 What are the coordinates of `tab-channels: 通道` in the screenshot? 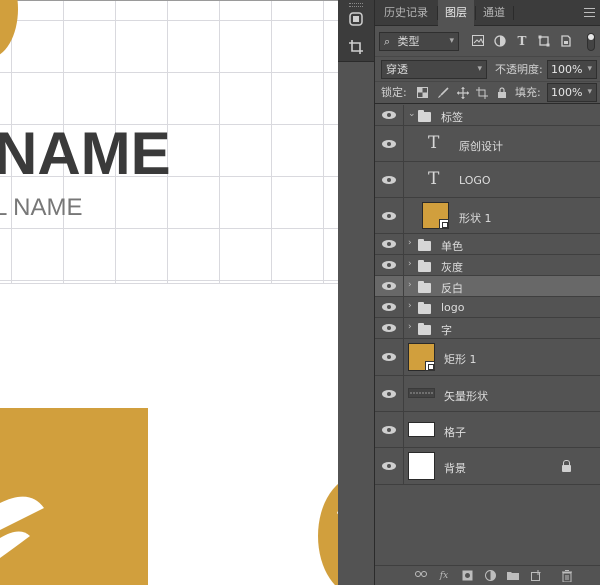 It's located at (494, 13).